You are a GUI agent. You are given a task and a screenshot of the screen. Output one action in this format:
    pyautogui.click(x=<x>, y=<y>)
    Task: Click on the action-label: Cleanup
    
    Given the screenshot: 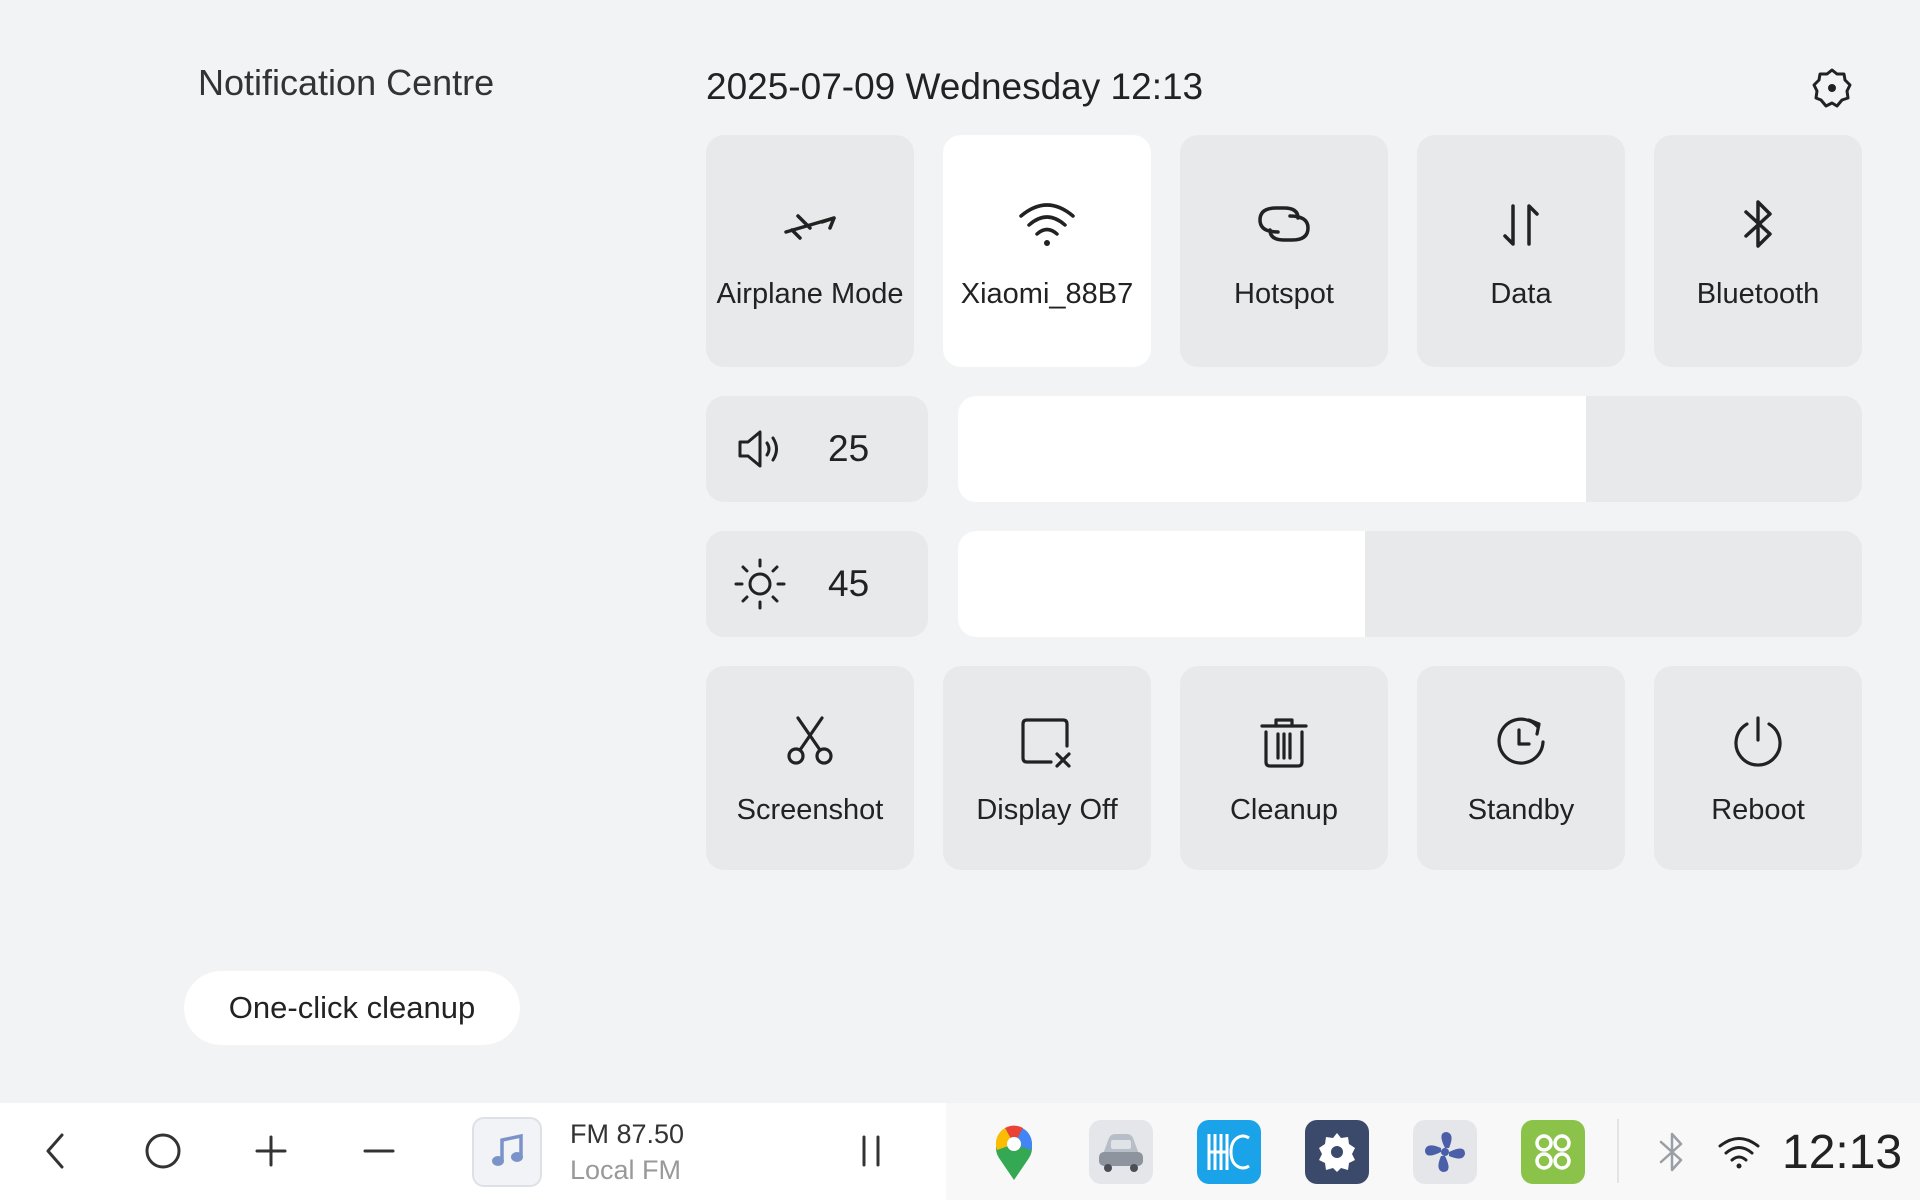 What is the action you would take?
    pyautogui.click(x=1284, y=809)
    